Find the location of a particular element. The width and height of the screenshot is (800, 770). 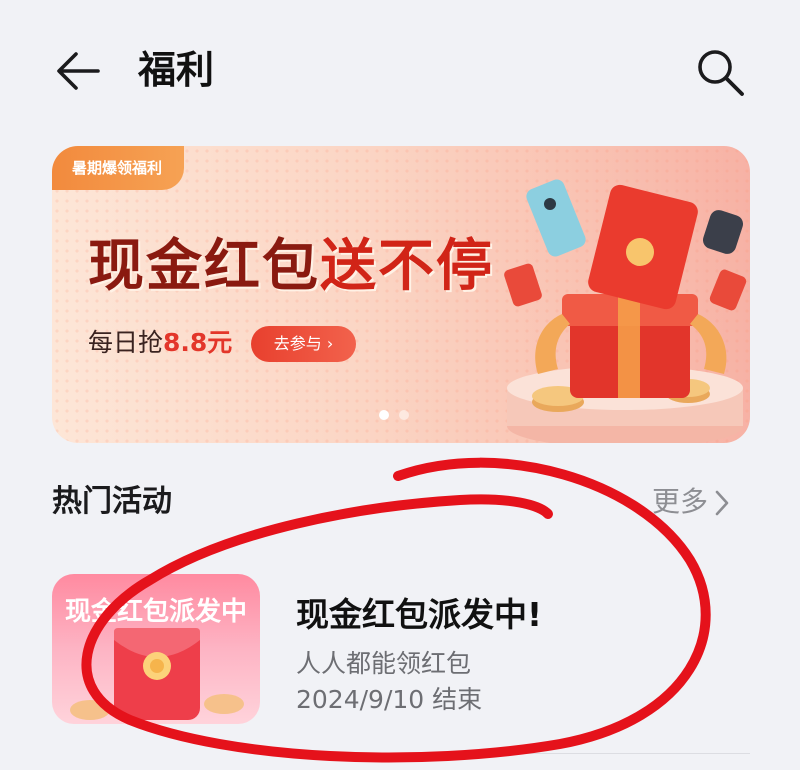

pager-dot-active is located at coordinates (384, 415).